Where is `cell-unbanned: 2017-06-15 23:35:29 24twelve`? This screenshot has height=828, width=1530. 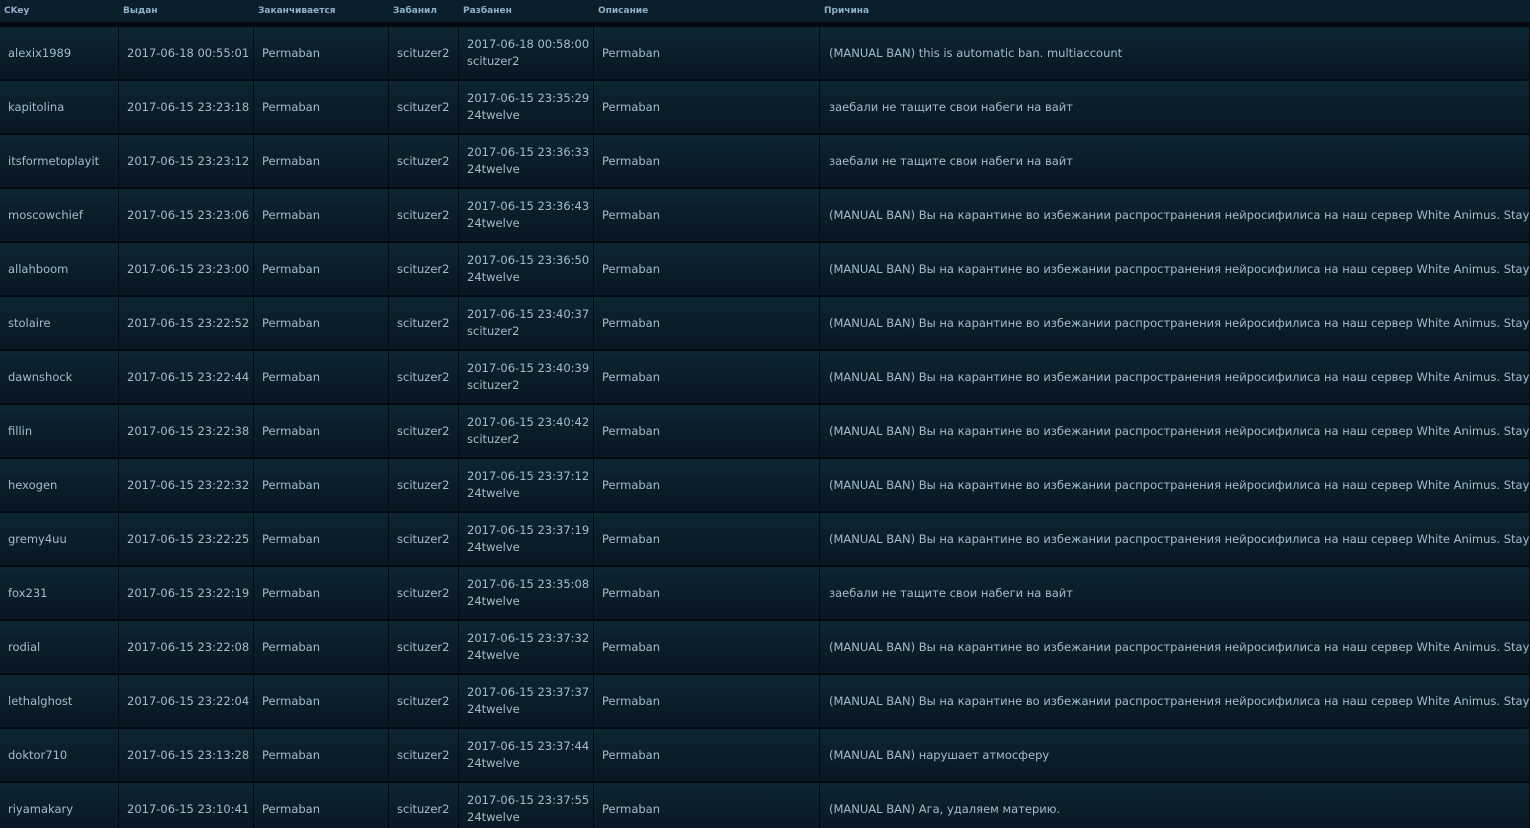 cell-unbanned: 2017-06-15 23:35:29 24twelve is located at coordinates (526, 108).